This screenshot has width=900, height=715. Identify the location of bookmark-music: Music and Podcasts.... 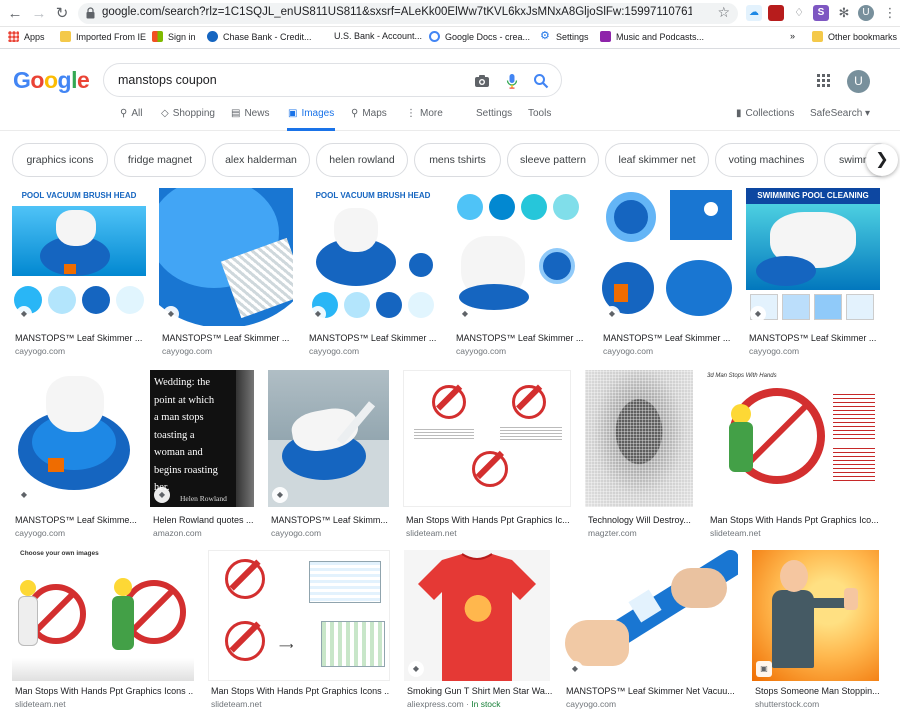
(652, 36).